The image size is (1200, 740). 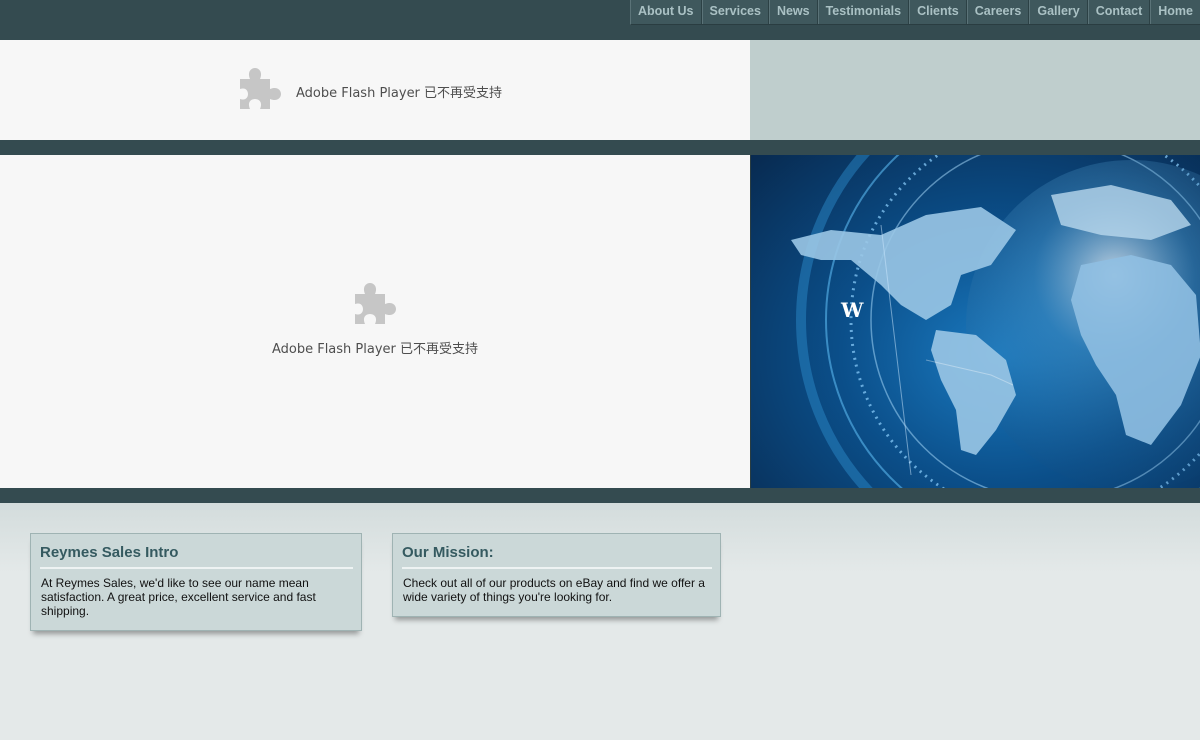 I want to click on header-side-panel, so click(x=975, y=90).